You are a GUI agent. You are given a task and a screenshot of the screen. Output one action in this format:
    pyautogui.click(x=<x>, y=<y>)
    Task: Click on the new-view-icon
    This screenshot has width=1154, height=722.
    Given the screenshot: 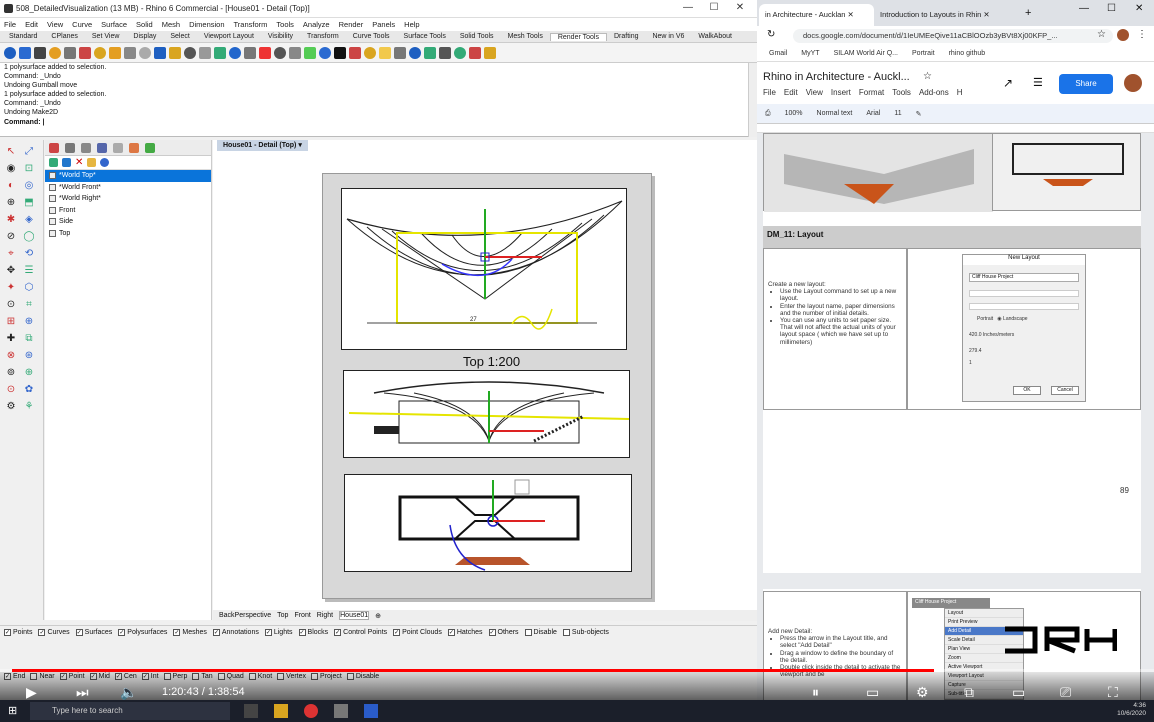 What is the action you would take?
    pyautogui.click(x=53, y=162)
    